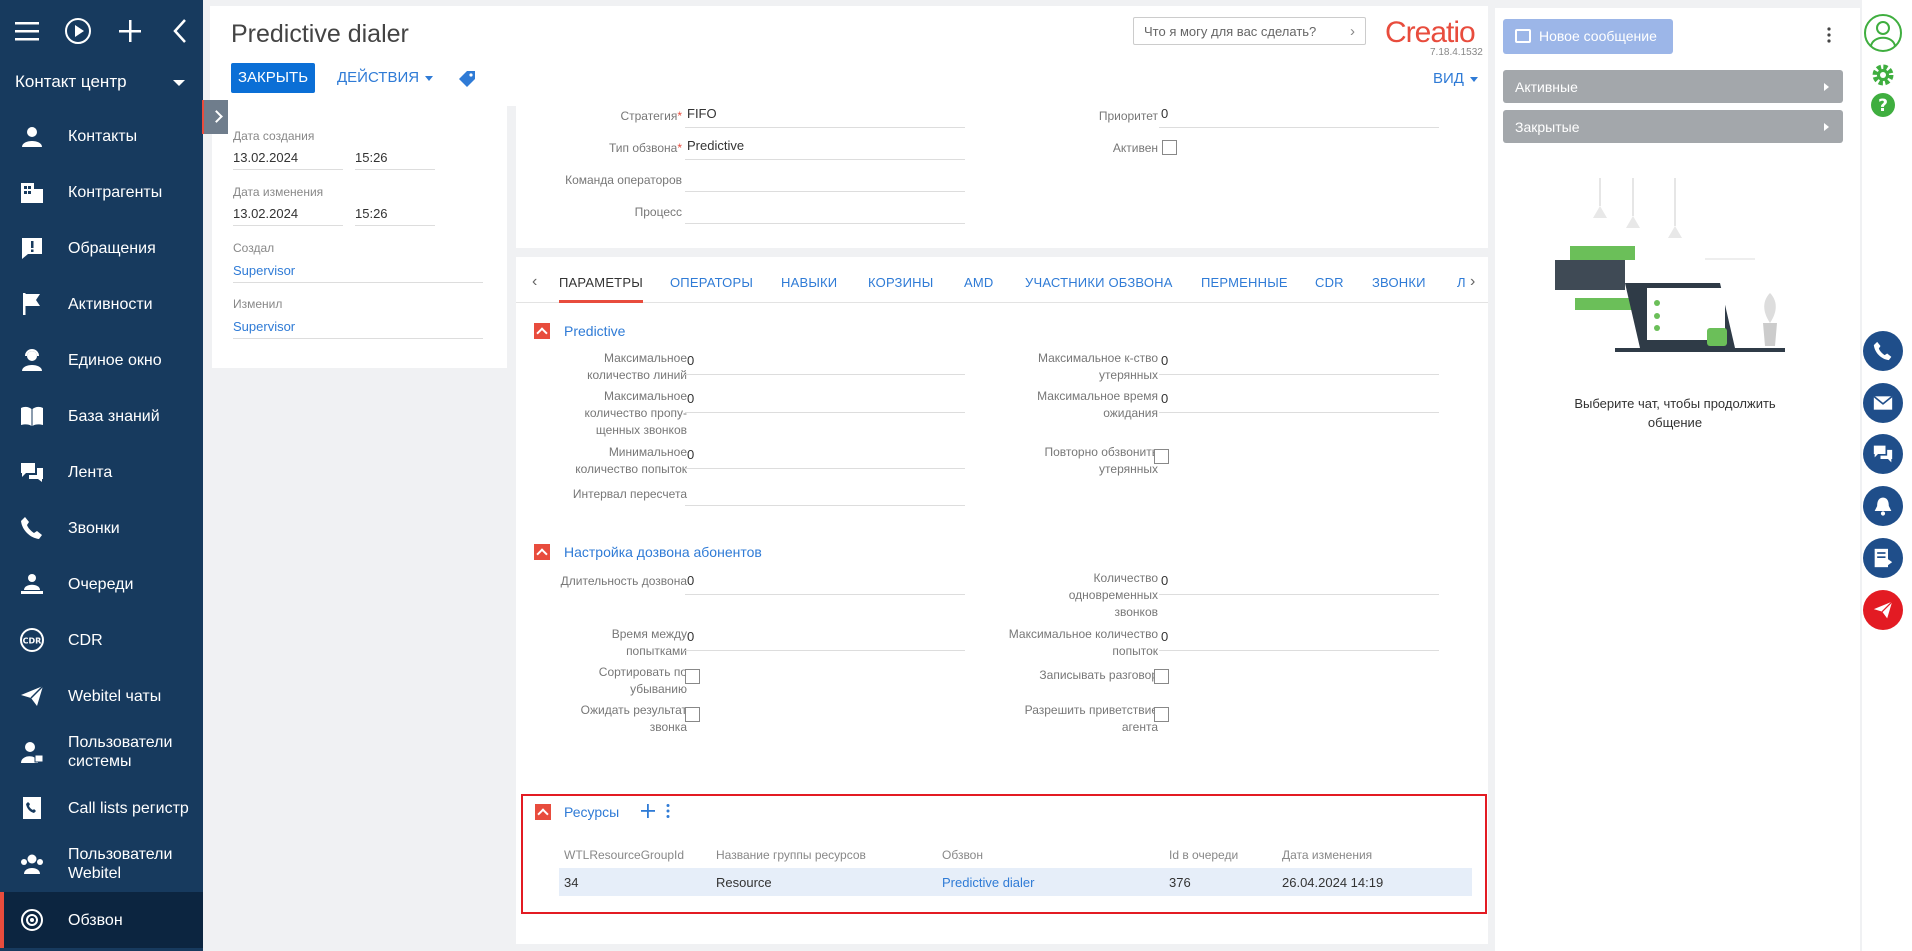  I want to click on column-header: Название группы ресурсов, so click(791, 855).